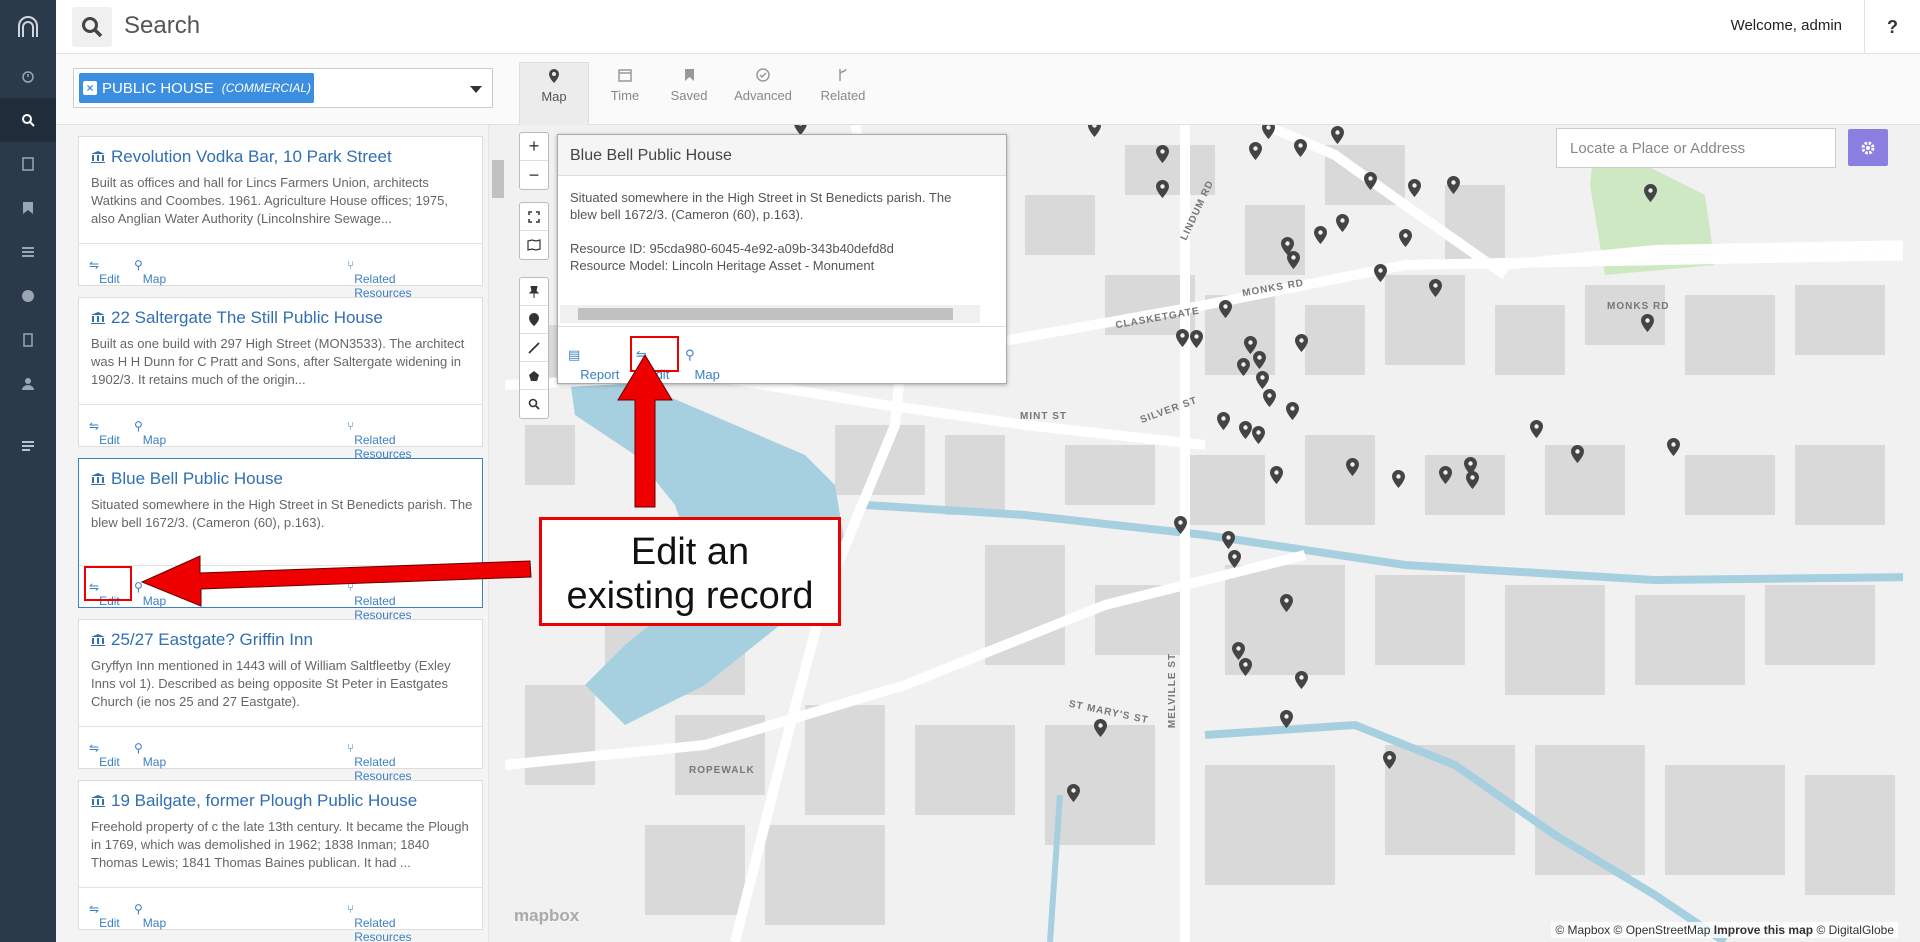 The width and height of the screenshot is (1920, 942). I want to click on annotation-arrows, so click(406, 480).